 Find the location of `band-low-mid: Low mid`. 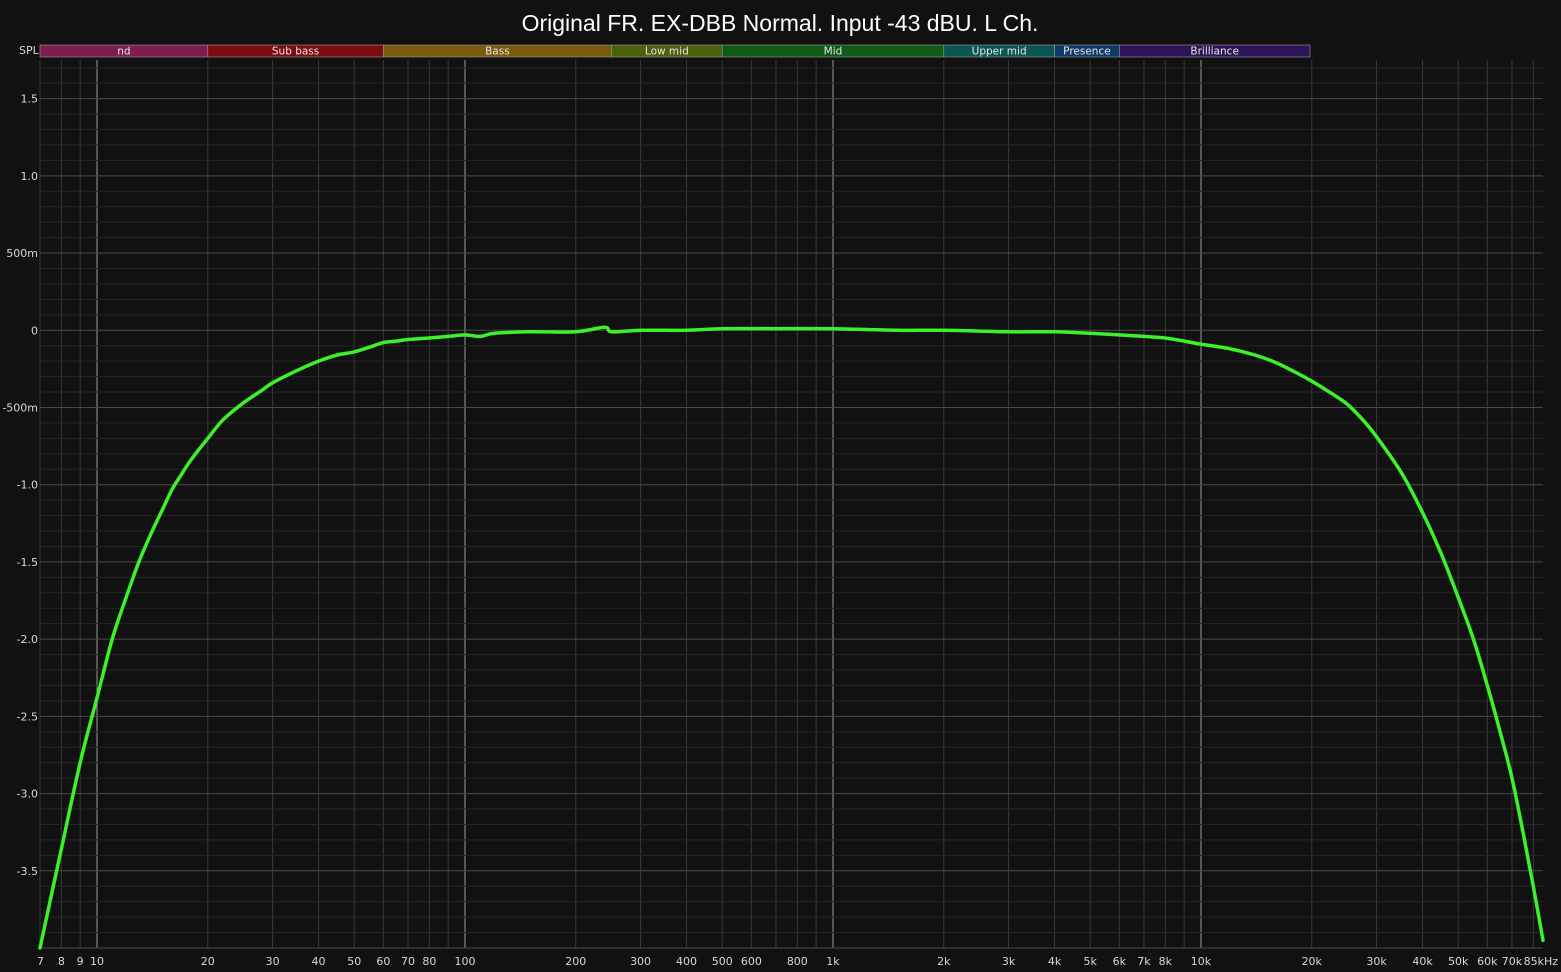

band-low-mid: Low mid is located at coordinates (667, 51).